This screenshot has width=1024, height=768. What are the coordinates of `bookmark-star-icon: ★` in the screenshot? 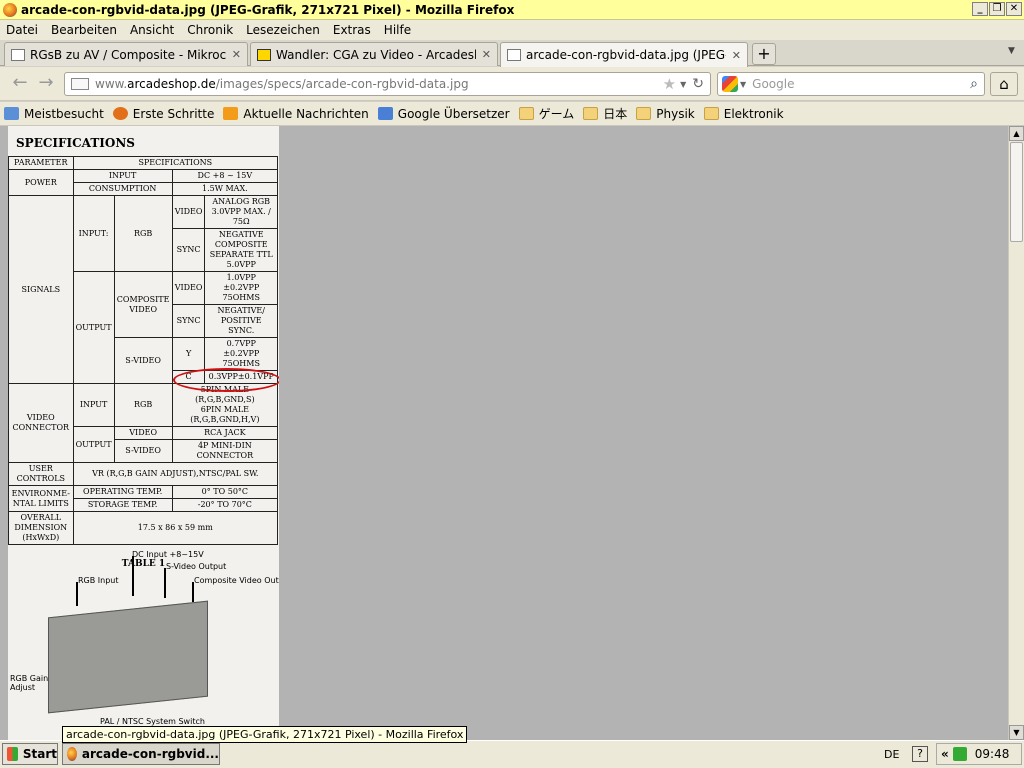 It's located at (669, 84).